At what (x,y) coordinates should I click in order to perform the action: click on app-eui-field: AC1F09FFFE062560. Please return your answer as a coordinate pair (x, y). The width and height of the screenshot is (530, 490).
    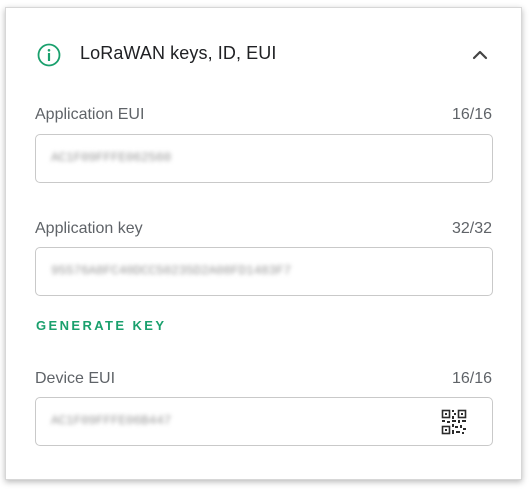
    Looking at the image, I should click on (264, 158).